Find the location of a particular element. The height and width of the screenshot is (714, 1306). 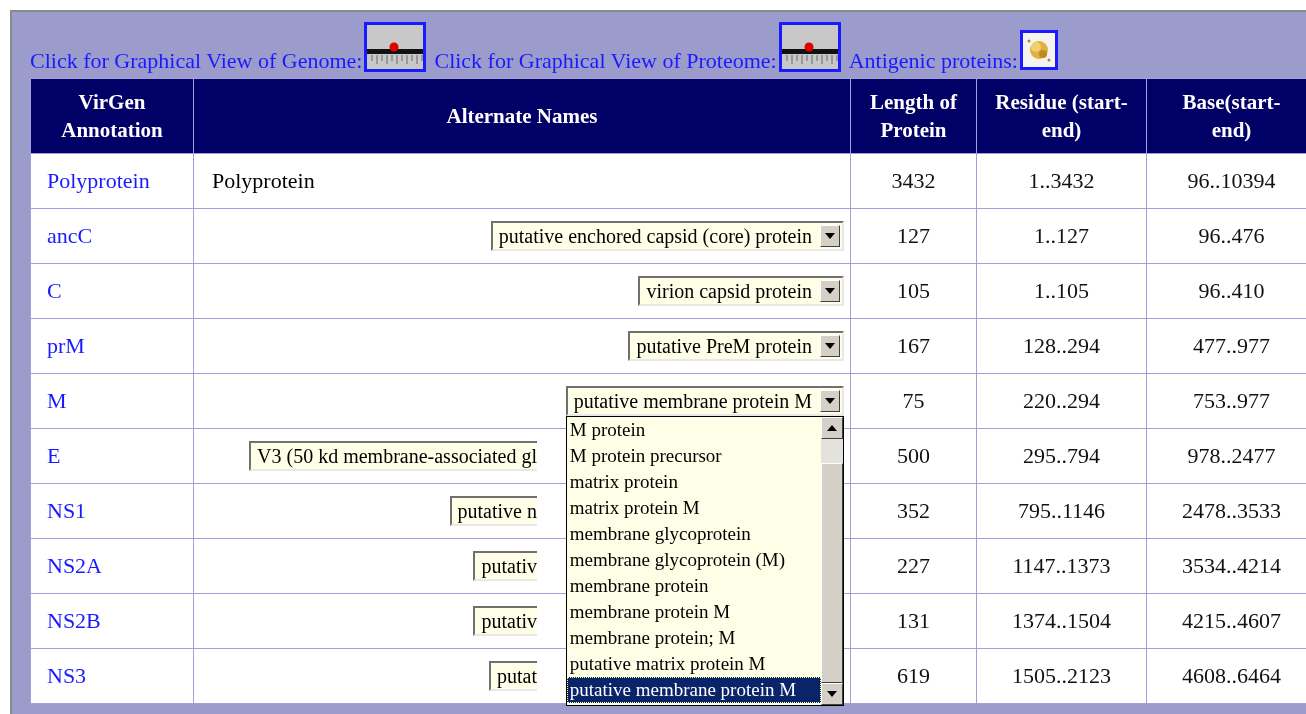

column-header: Residue (start-end) is located at coordinates (1061, 116).